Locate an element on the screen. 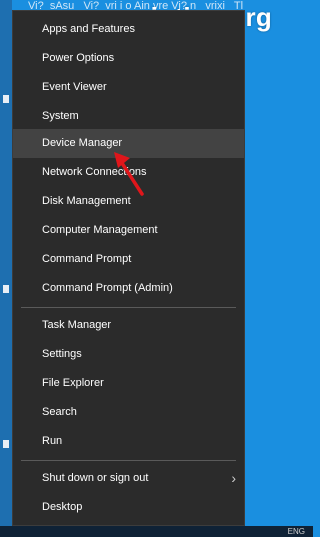 The height and width of the screenshot is (537, 320). menu-item-power-options: Power Options is located at coordinates (128, 58).